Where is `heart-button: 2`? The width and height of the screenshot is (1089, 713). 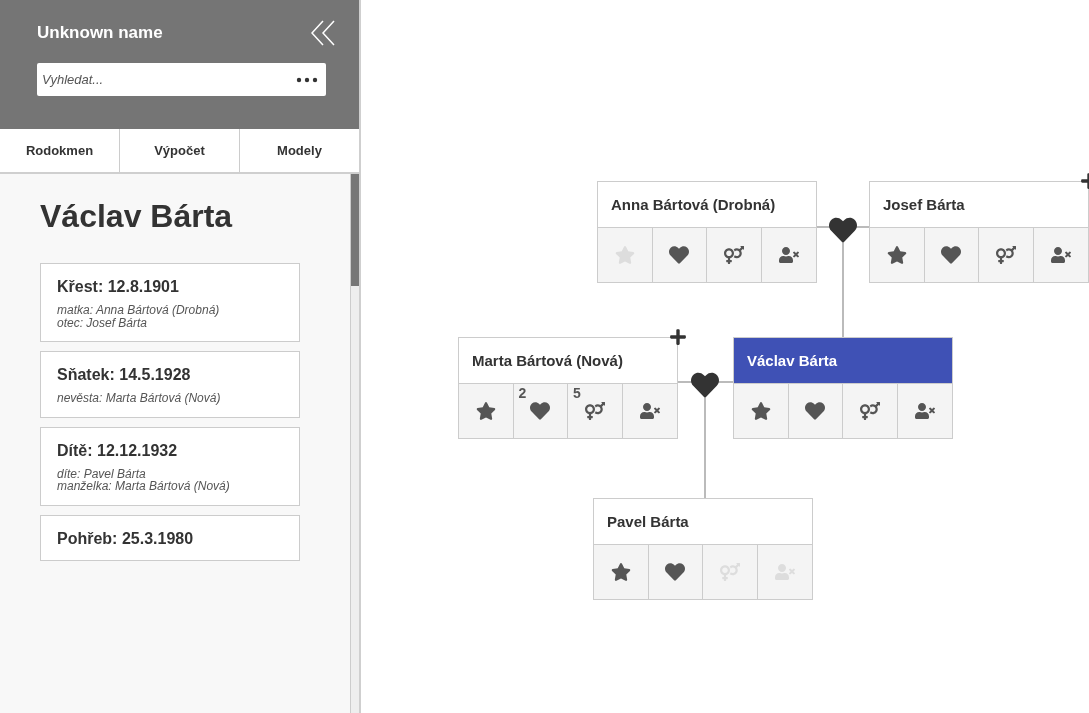
heart-button: 2 is located at coordinates (540, 411).